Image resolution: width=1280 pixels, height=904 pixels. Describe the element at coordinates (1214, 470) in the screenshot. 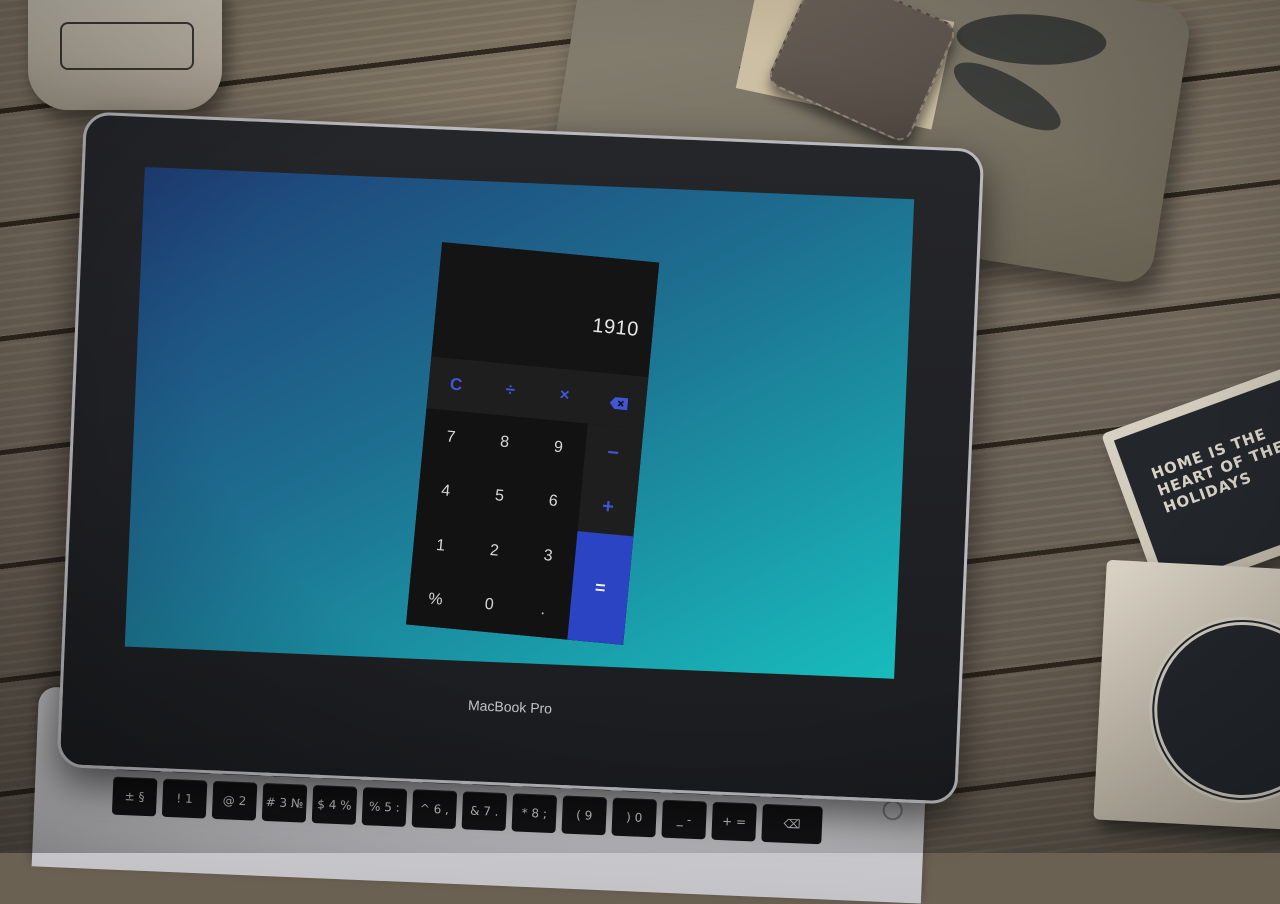

I see `tile-text: HOME IS THE HEART OF THE HOLIDAYS` at that location.